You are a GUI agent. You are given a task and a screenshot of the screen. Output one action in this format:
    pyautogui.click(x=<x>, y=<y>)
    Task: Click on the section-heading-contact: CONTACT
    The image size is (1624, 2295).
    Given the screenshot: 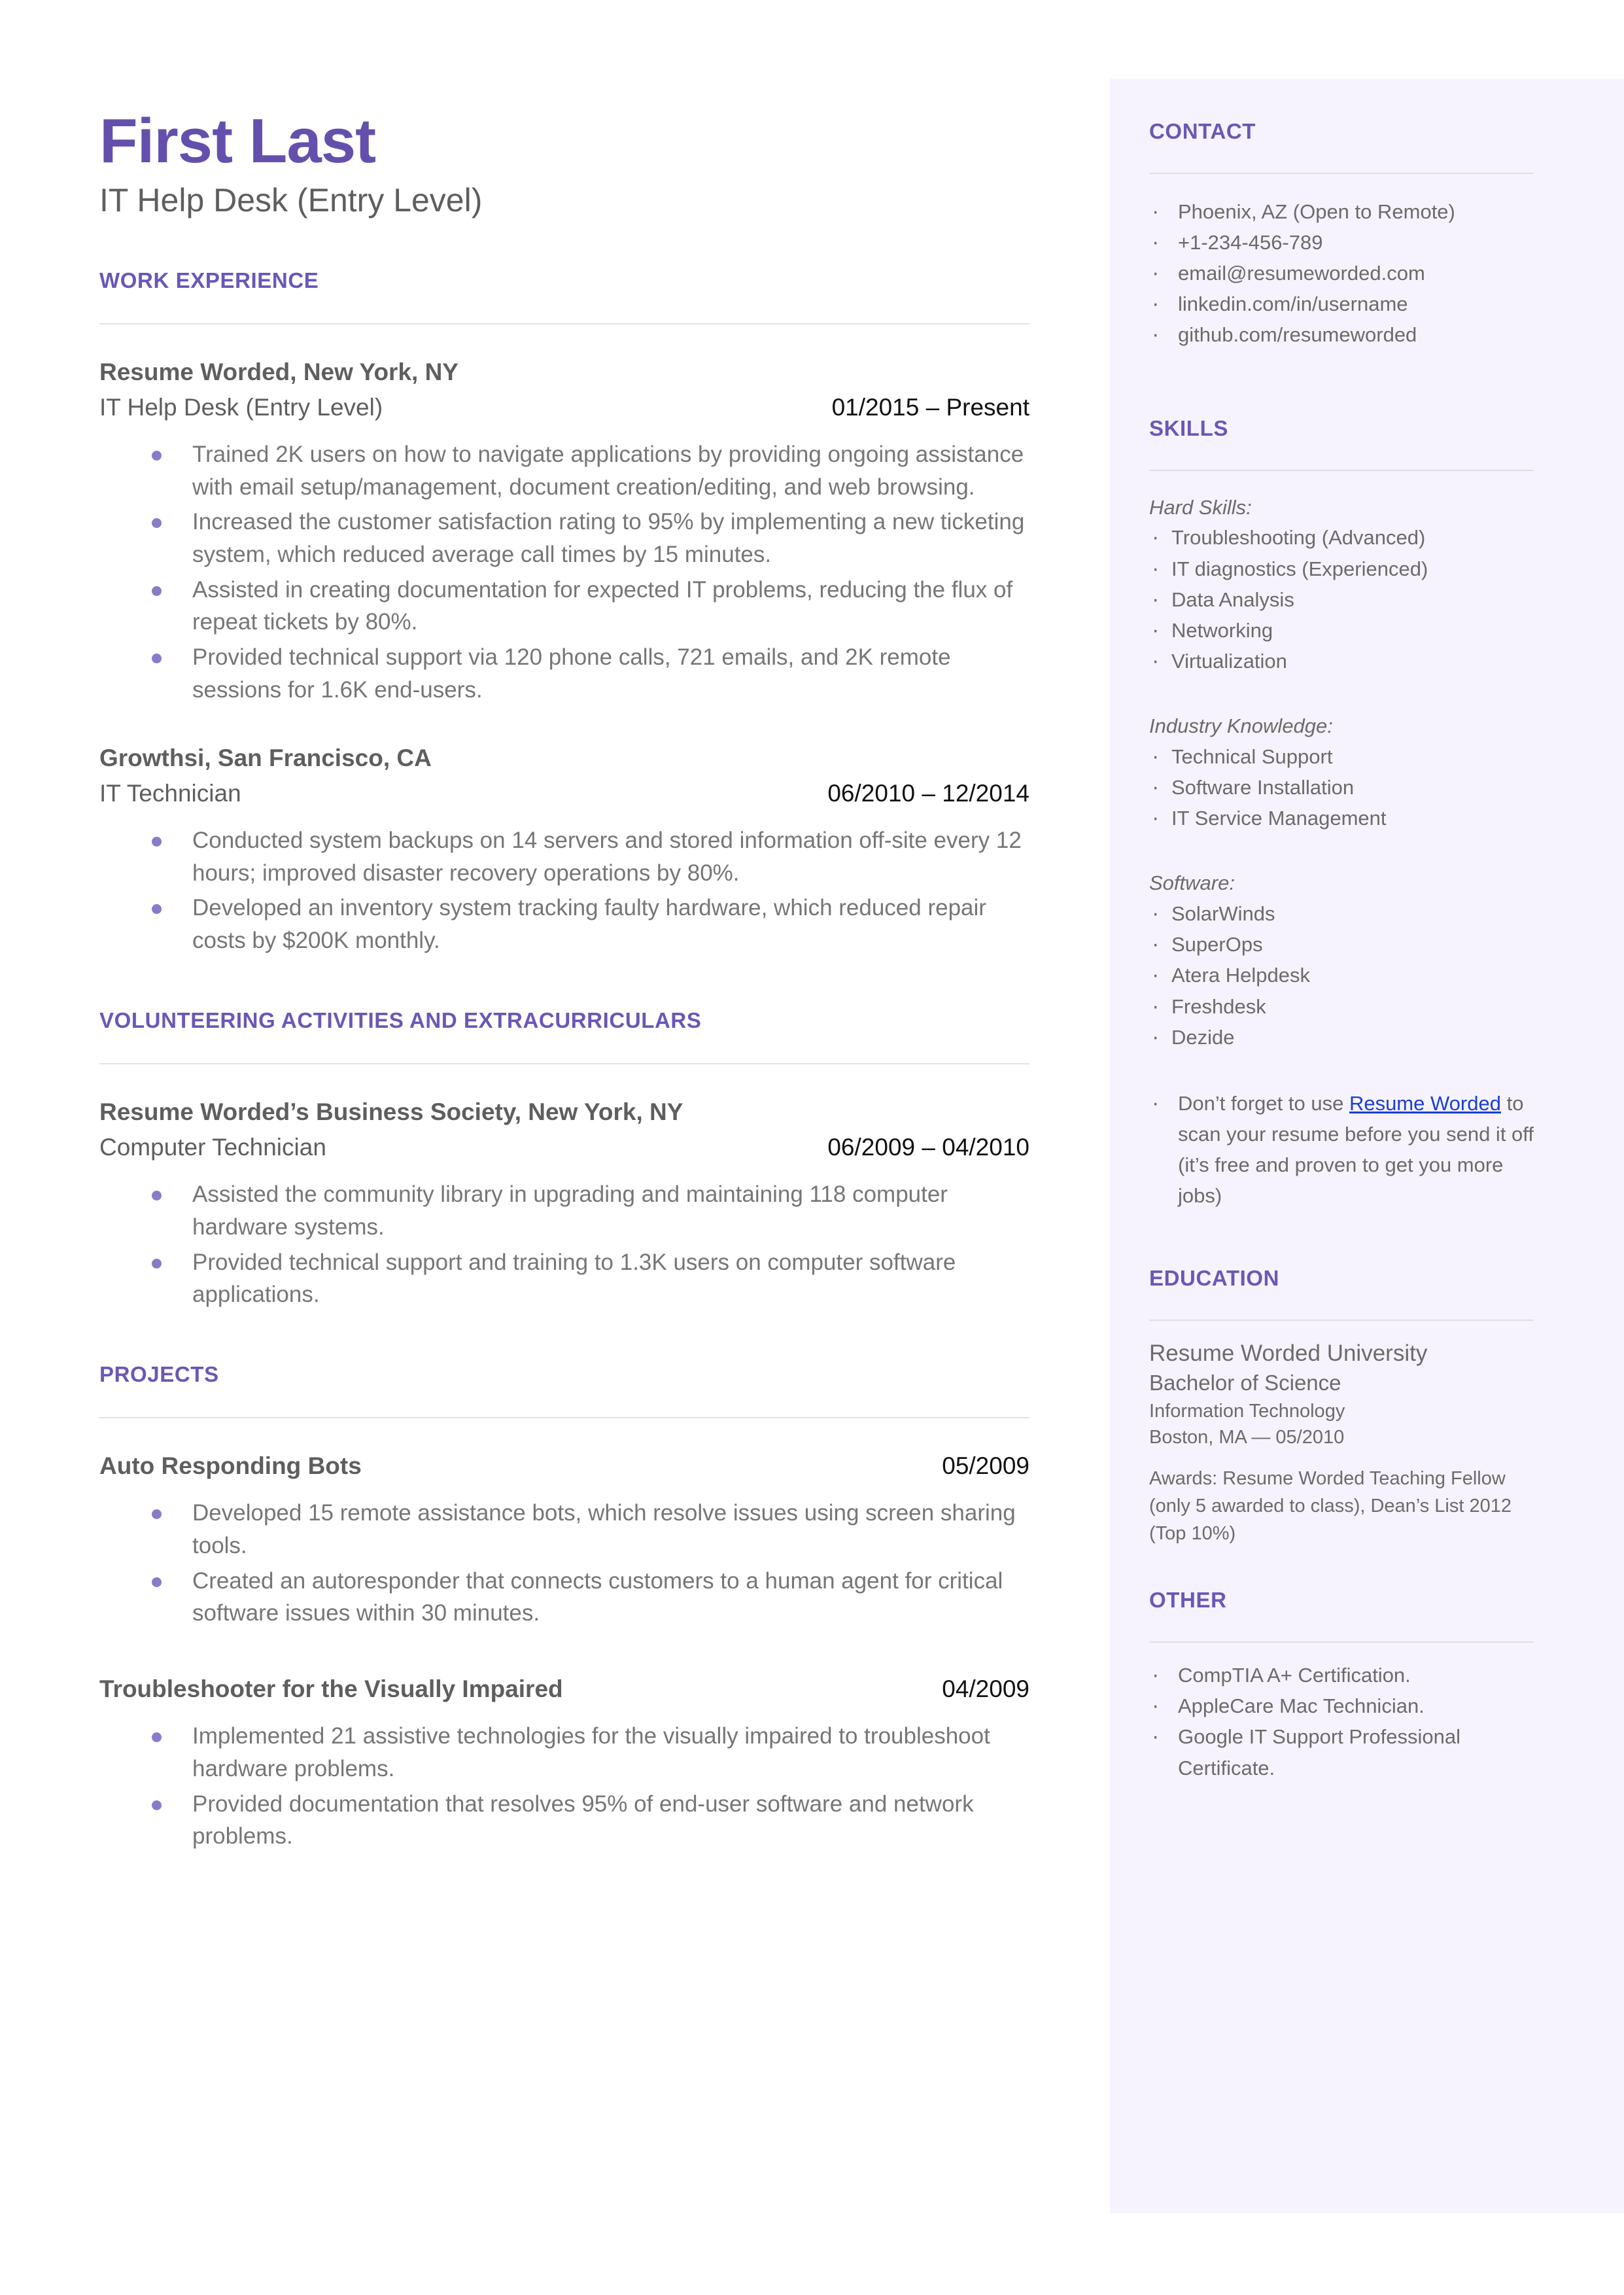 What is the action you would take?
    pyautogui.click(x=1202, y=131)
    